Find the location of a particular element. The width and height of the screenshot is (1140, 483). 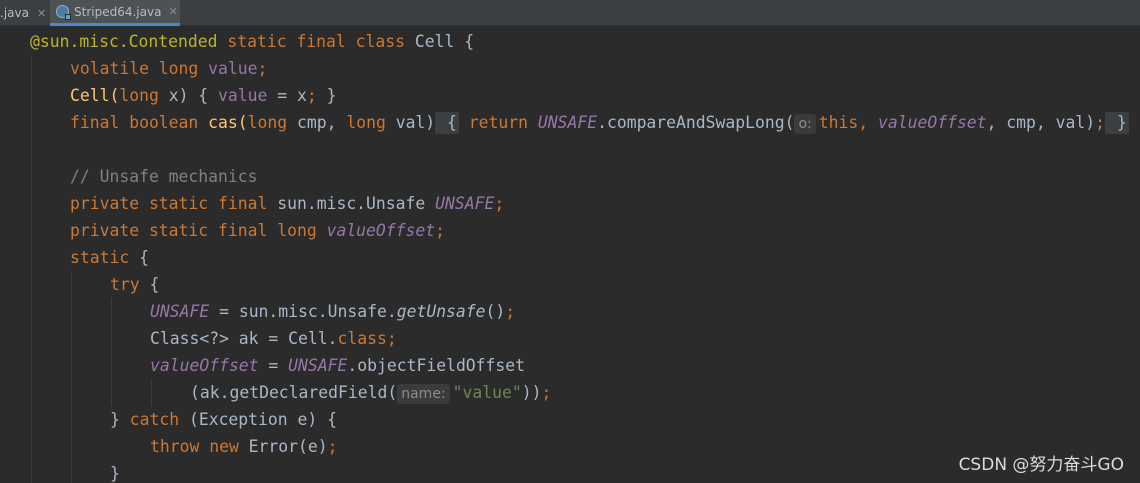

code-line-11: Class<?> ak = Cell.class; is located at coordinates (273, 338).